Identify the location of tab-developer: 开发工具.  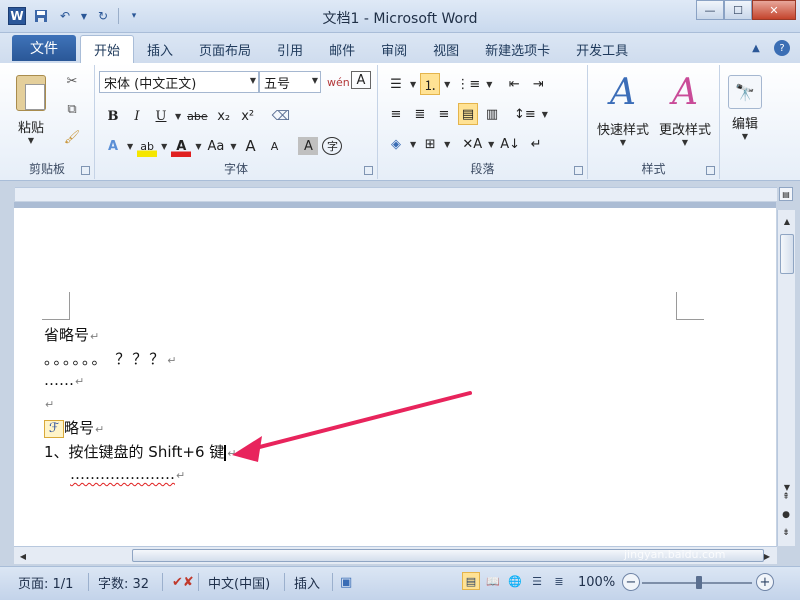
(602, 49).